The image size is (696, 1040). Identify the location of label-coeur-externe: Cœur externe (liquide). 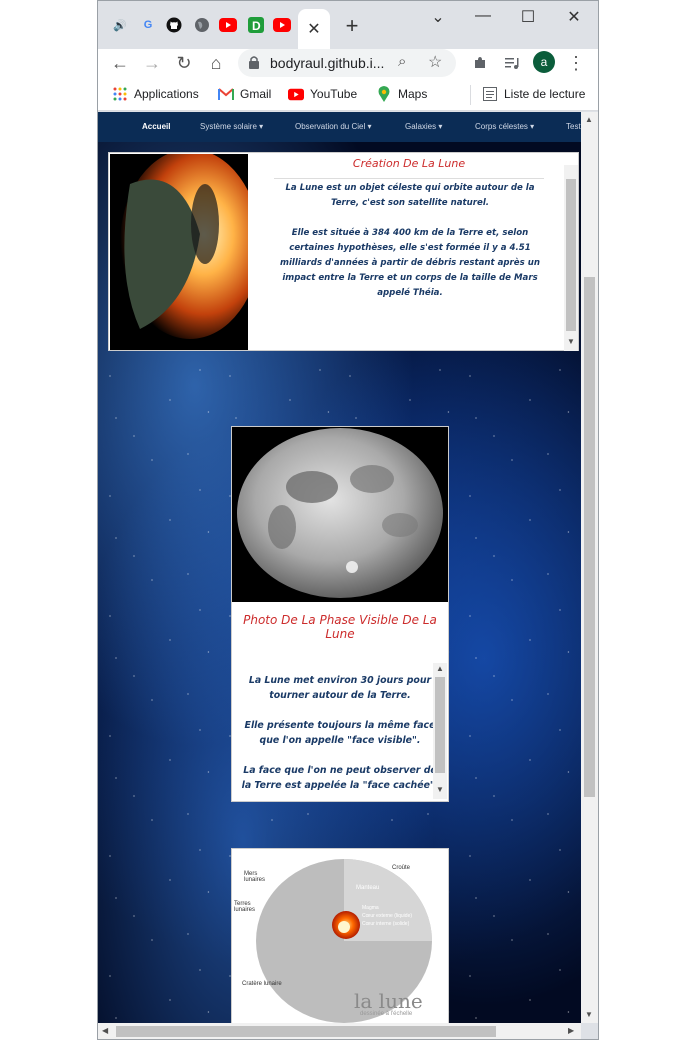
(387, 916).